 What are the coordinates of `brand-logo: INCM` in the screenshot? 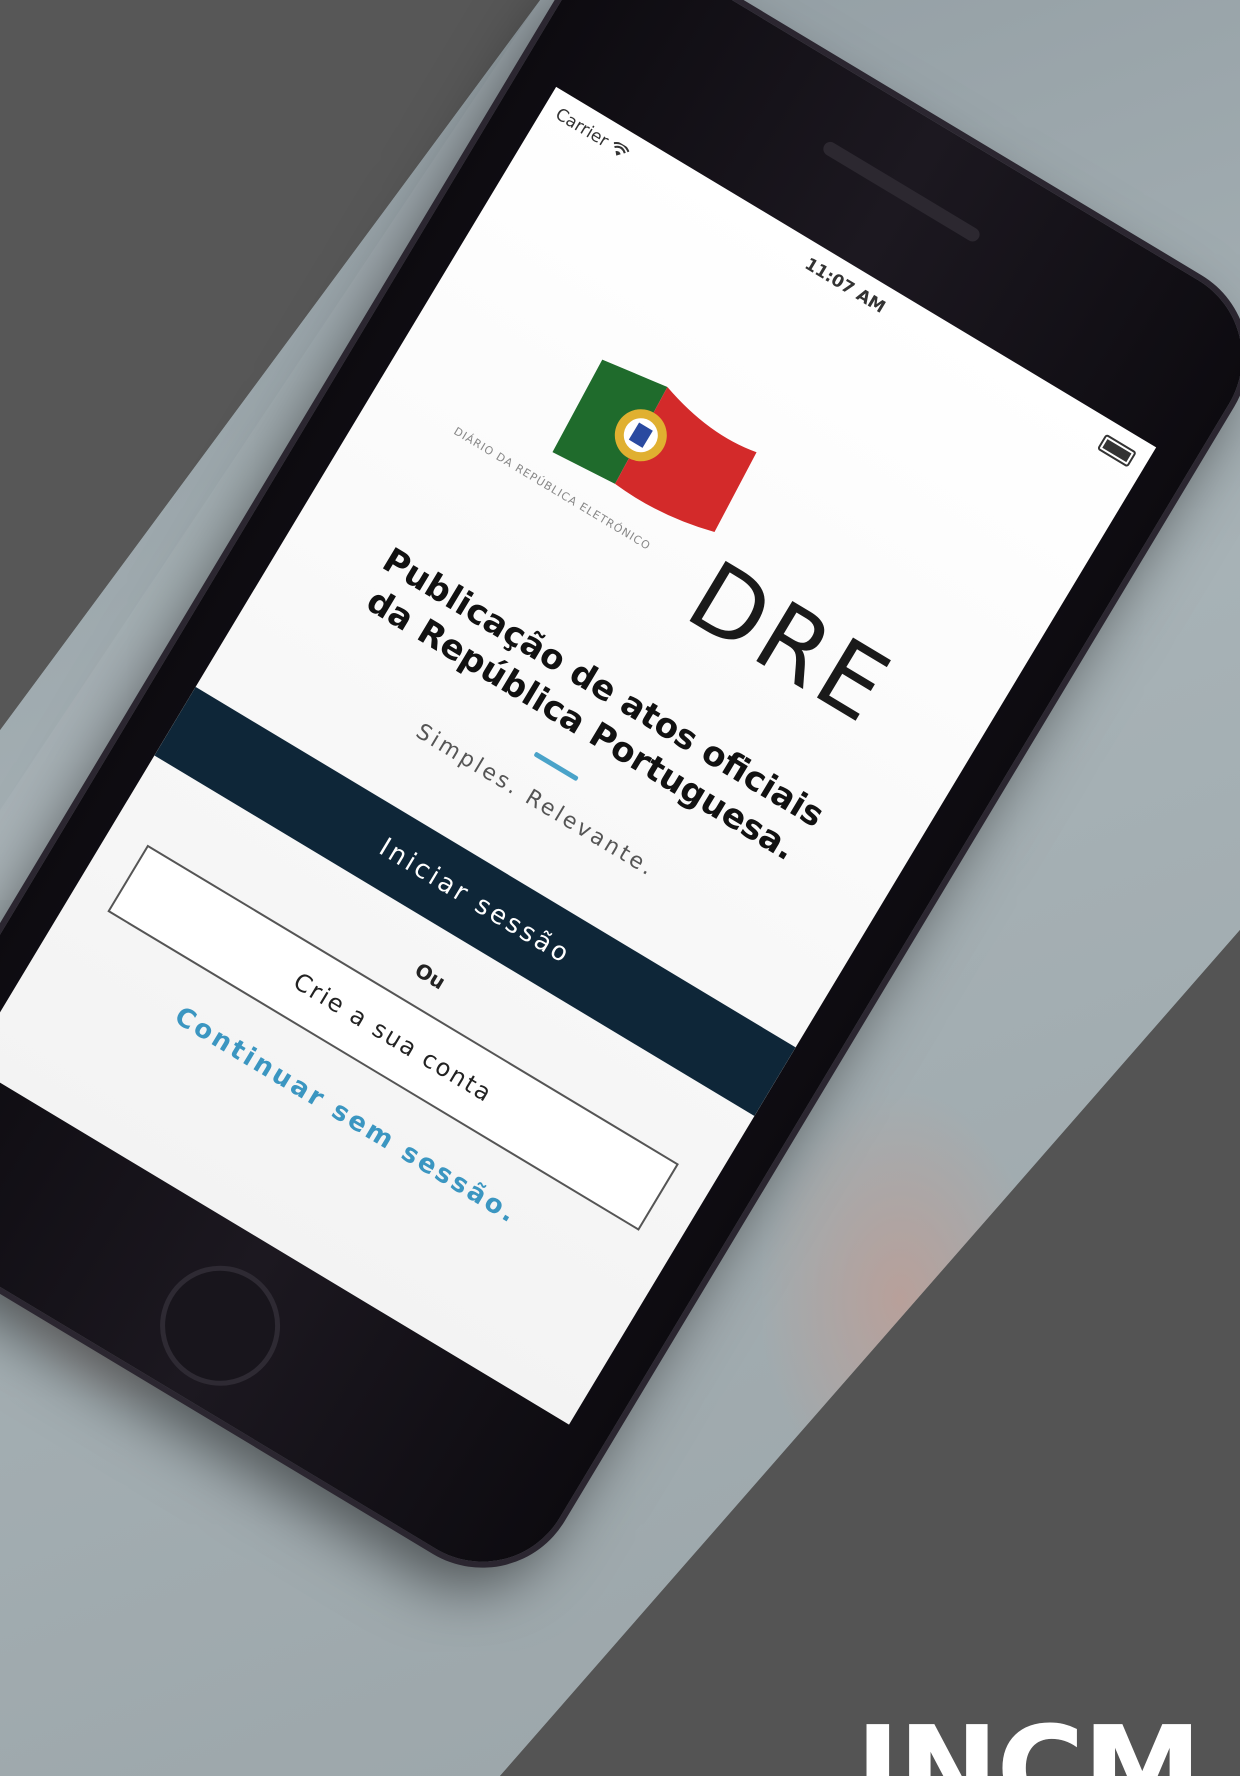 It's located at (1027, 1744).